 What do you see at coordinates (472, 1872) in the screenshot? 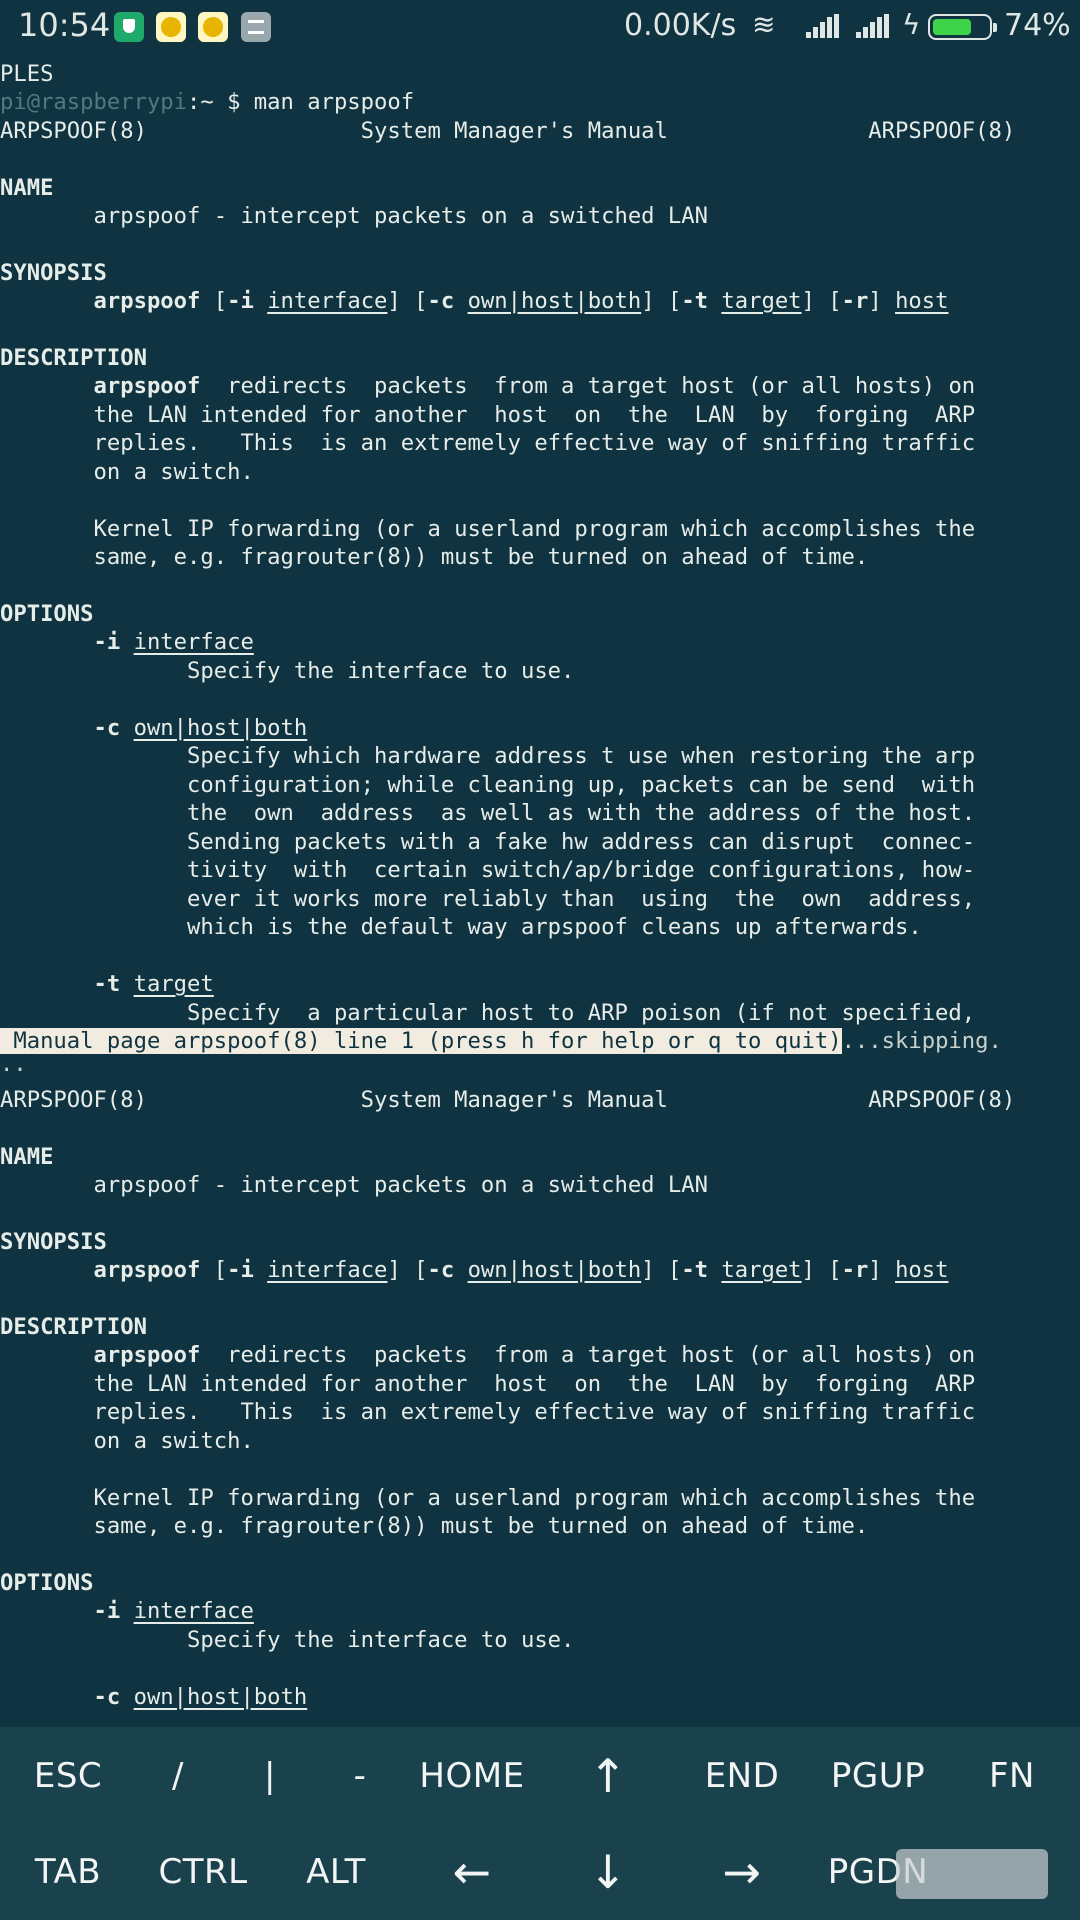
I see `key-left-arrow: ←` at bounding box center [472, 1872].